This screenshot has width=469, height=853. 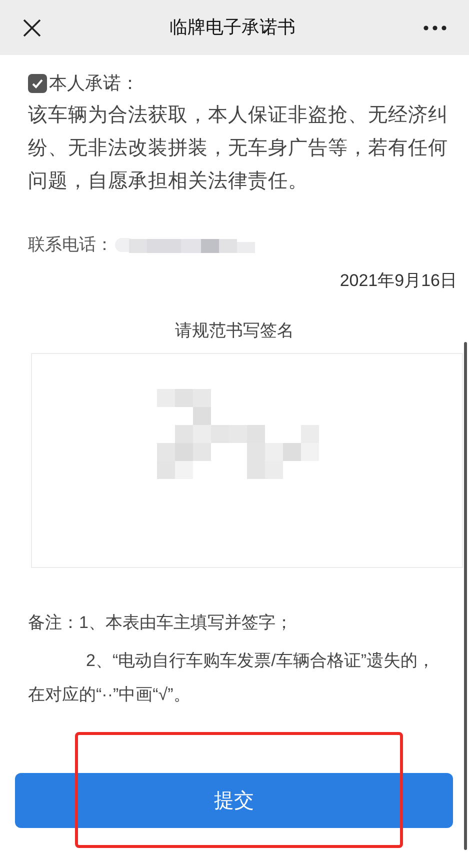 I want to click on checkbox, so click(x=37, y=83).